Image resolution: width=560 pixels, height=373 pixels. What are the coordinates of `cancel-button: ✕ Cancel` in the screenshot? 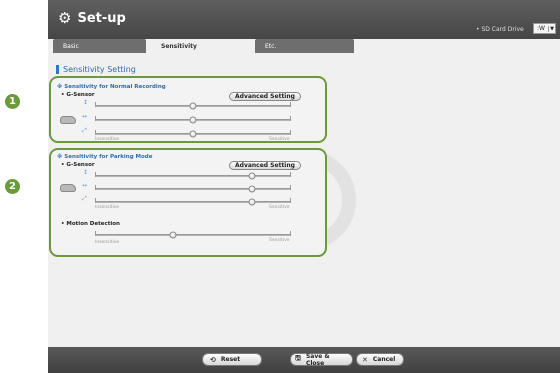 It's located at (380, 359).